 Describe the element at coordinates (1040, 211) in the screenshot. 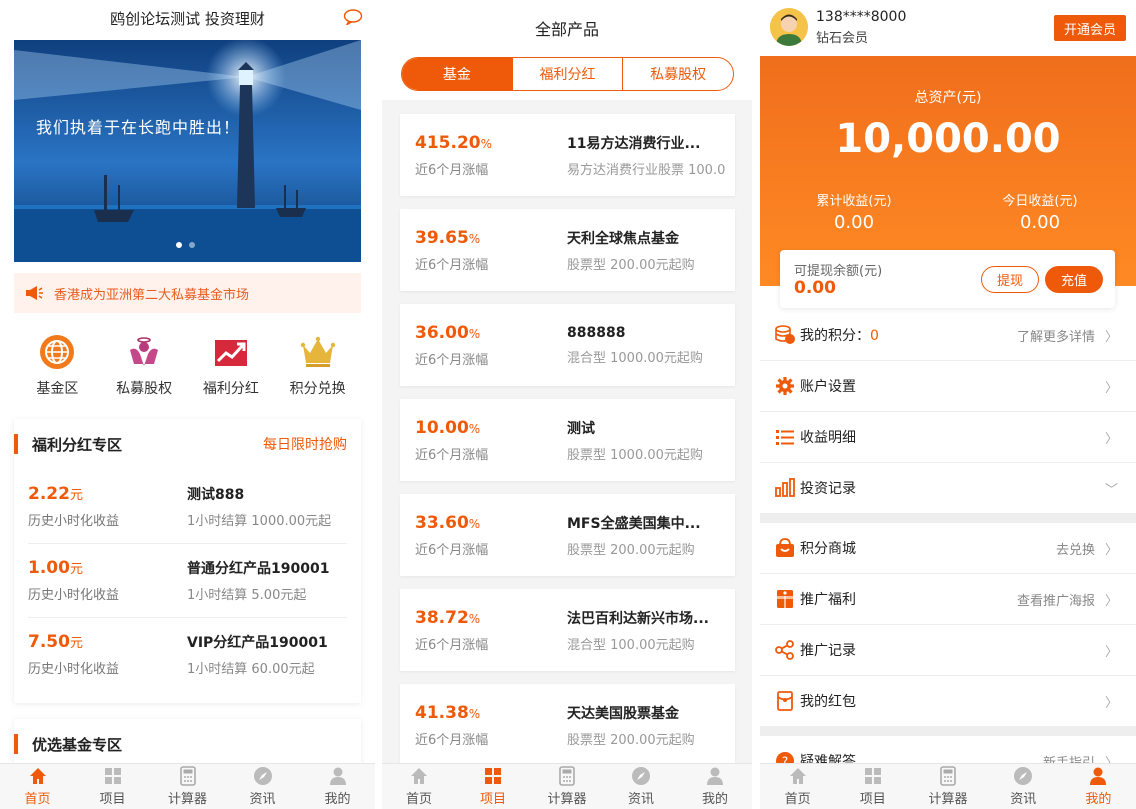

I see `today-income: 今日收益(元) 0.00` at that location.